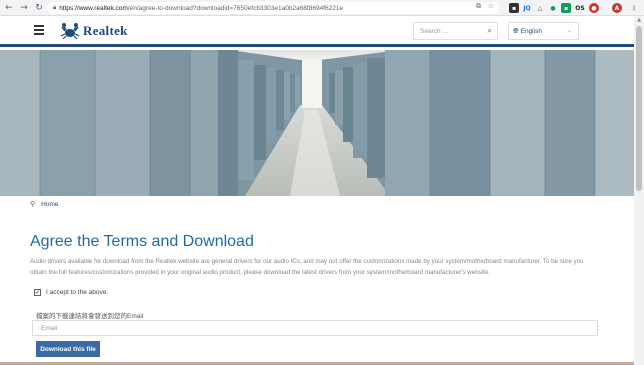 This screenshot has height=365, width=644. What do you see at coordinates (142, 241) in the screenshot?
I see `page-title: Agree the Terms and Download` at bounding box center [142, 241].